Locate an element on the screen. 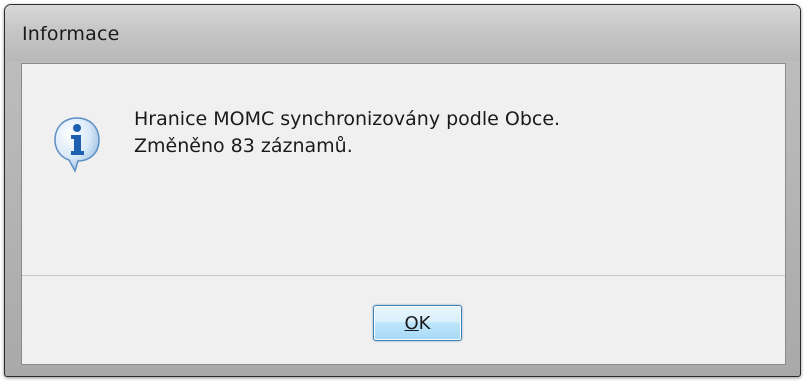 The height and width of the screenshot is (381, 807). ok-button-label-rest: K is located at coordinates (424, 323).